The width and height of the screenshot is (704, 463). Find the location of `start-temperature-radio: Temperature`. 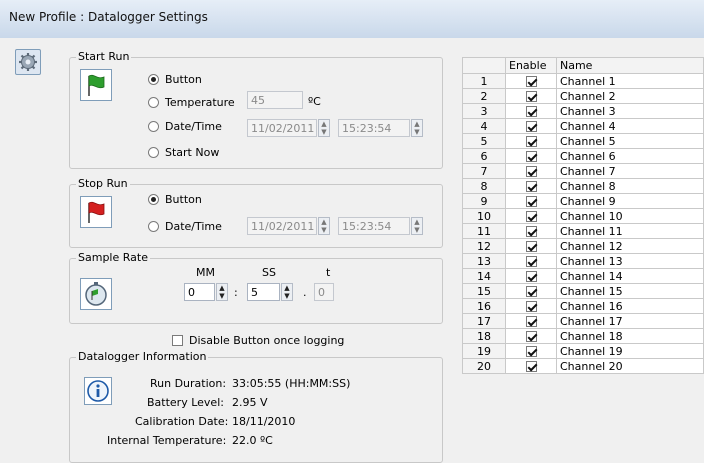

start-temperature-radio: Temperature is located at coordinates (191, 102).